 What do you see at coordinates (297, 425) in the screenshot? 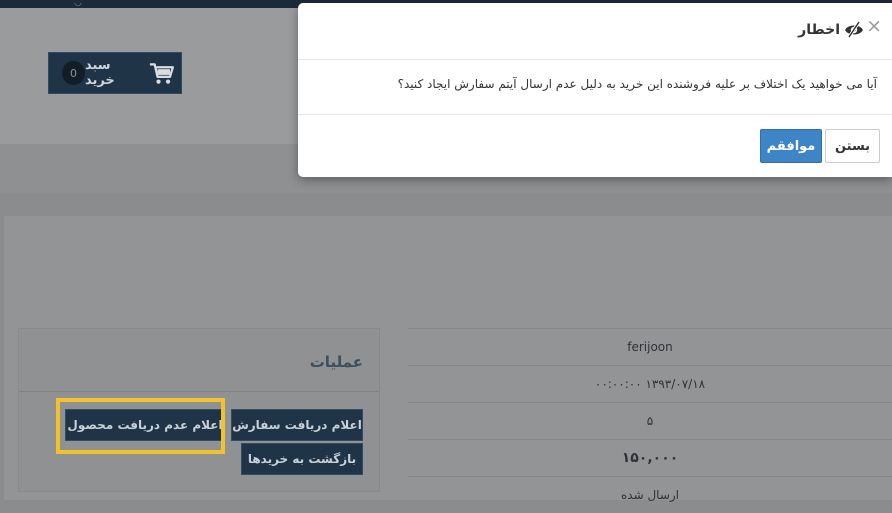
I see `order-received-button: اعلام دریافت سفارش` at bounding box center [297, 425].